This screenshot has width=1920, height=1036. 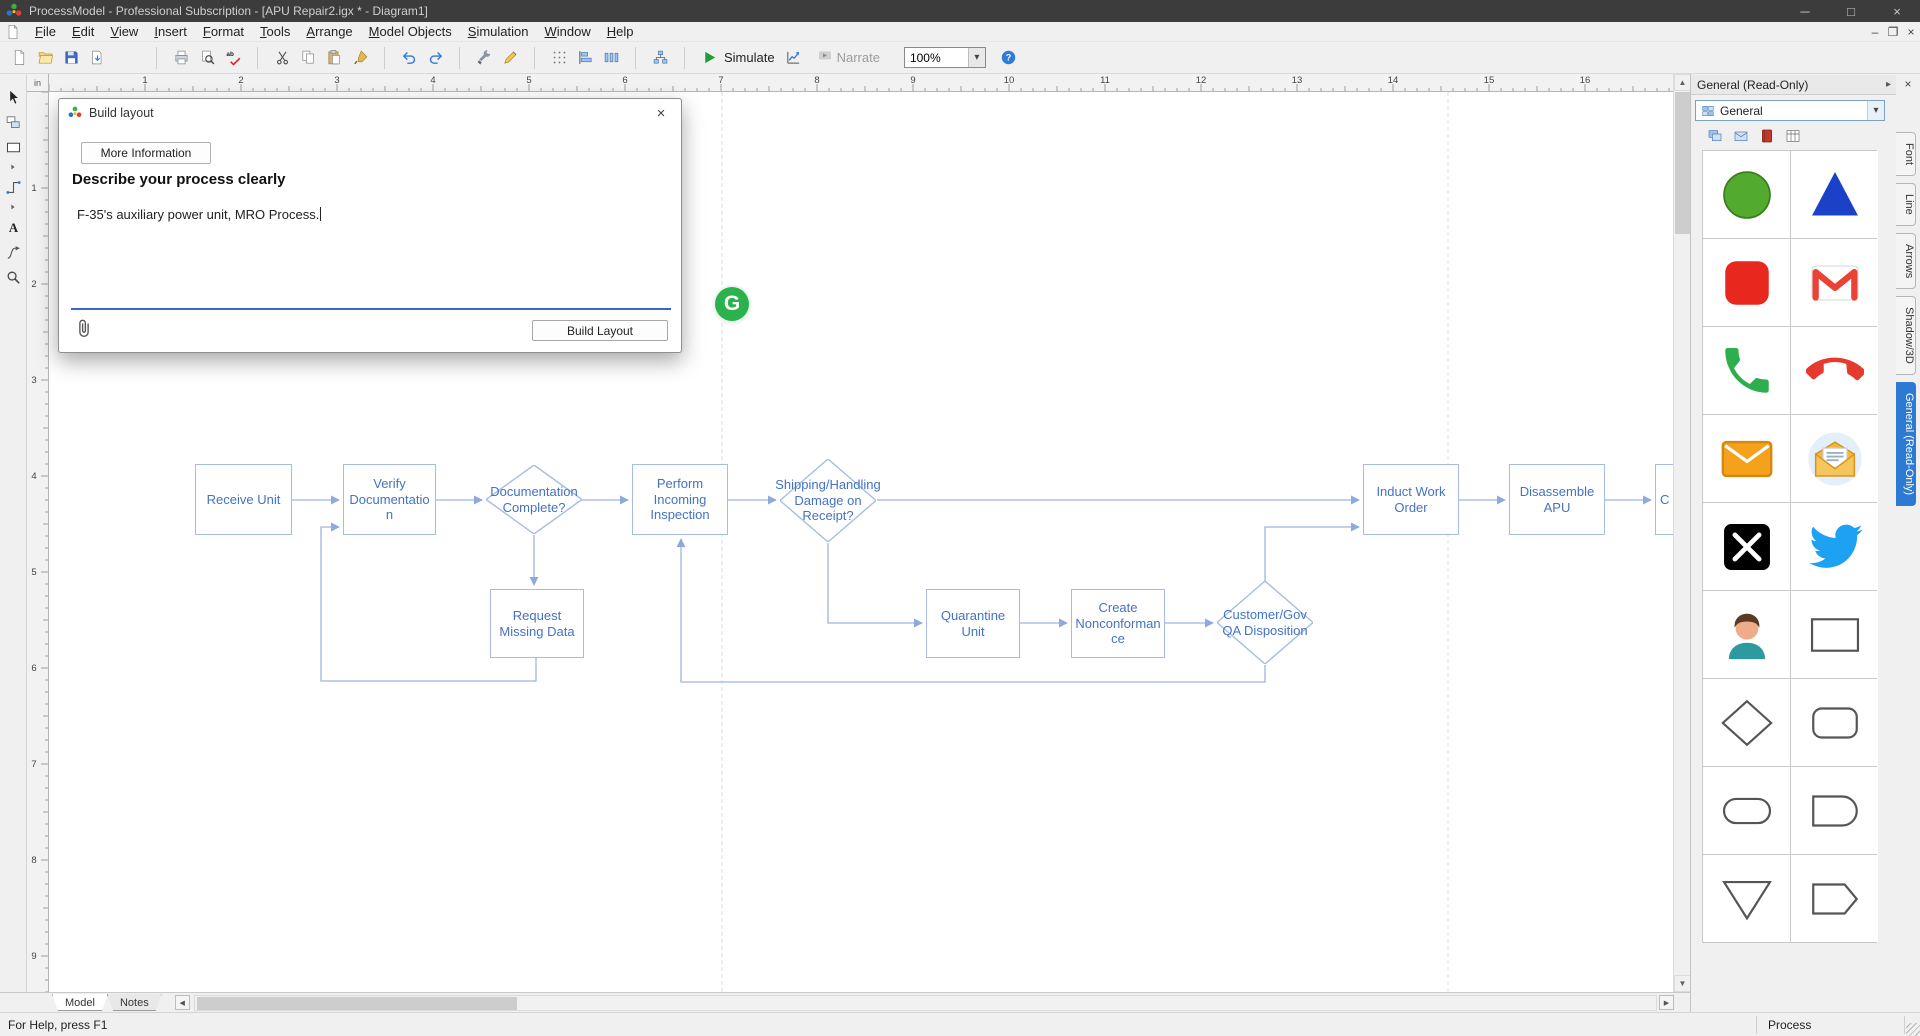 What do you see at coordinates (976, 57) in the screenshot?
I see `zoom-dropdown-arrow: ▾` at bounding box center [976, 57].